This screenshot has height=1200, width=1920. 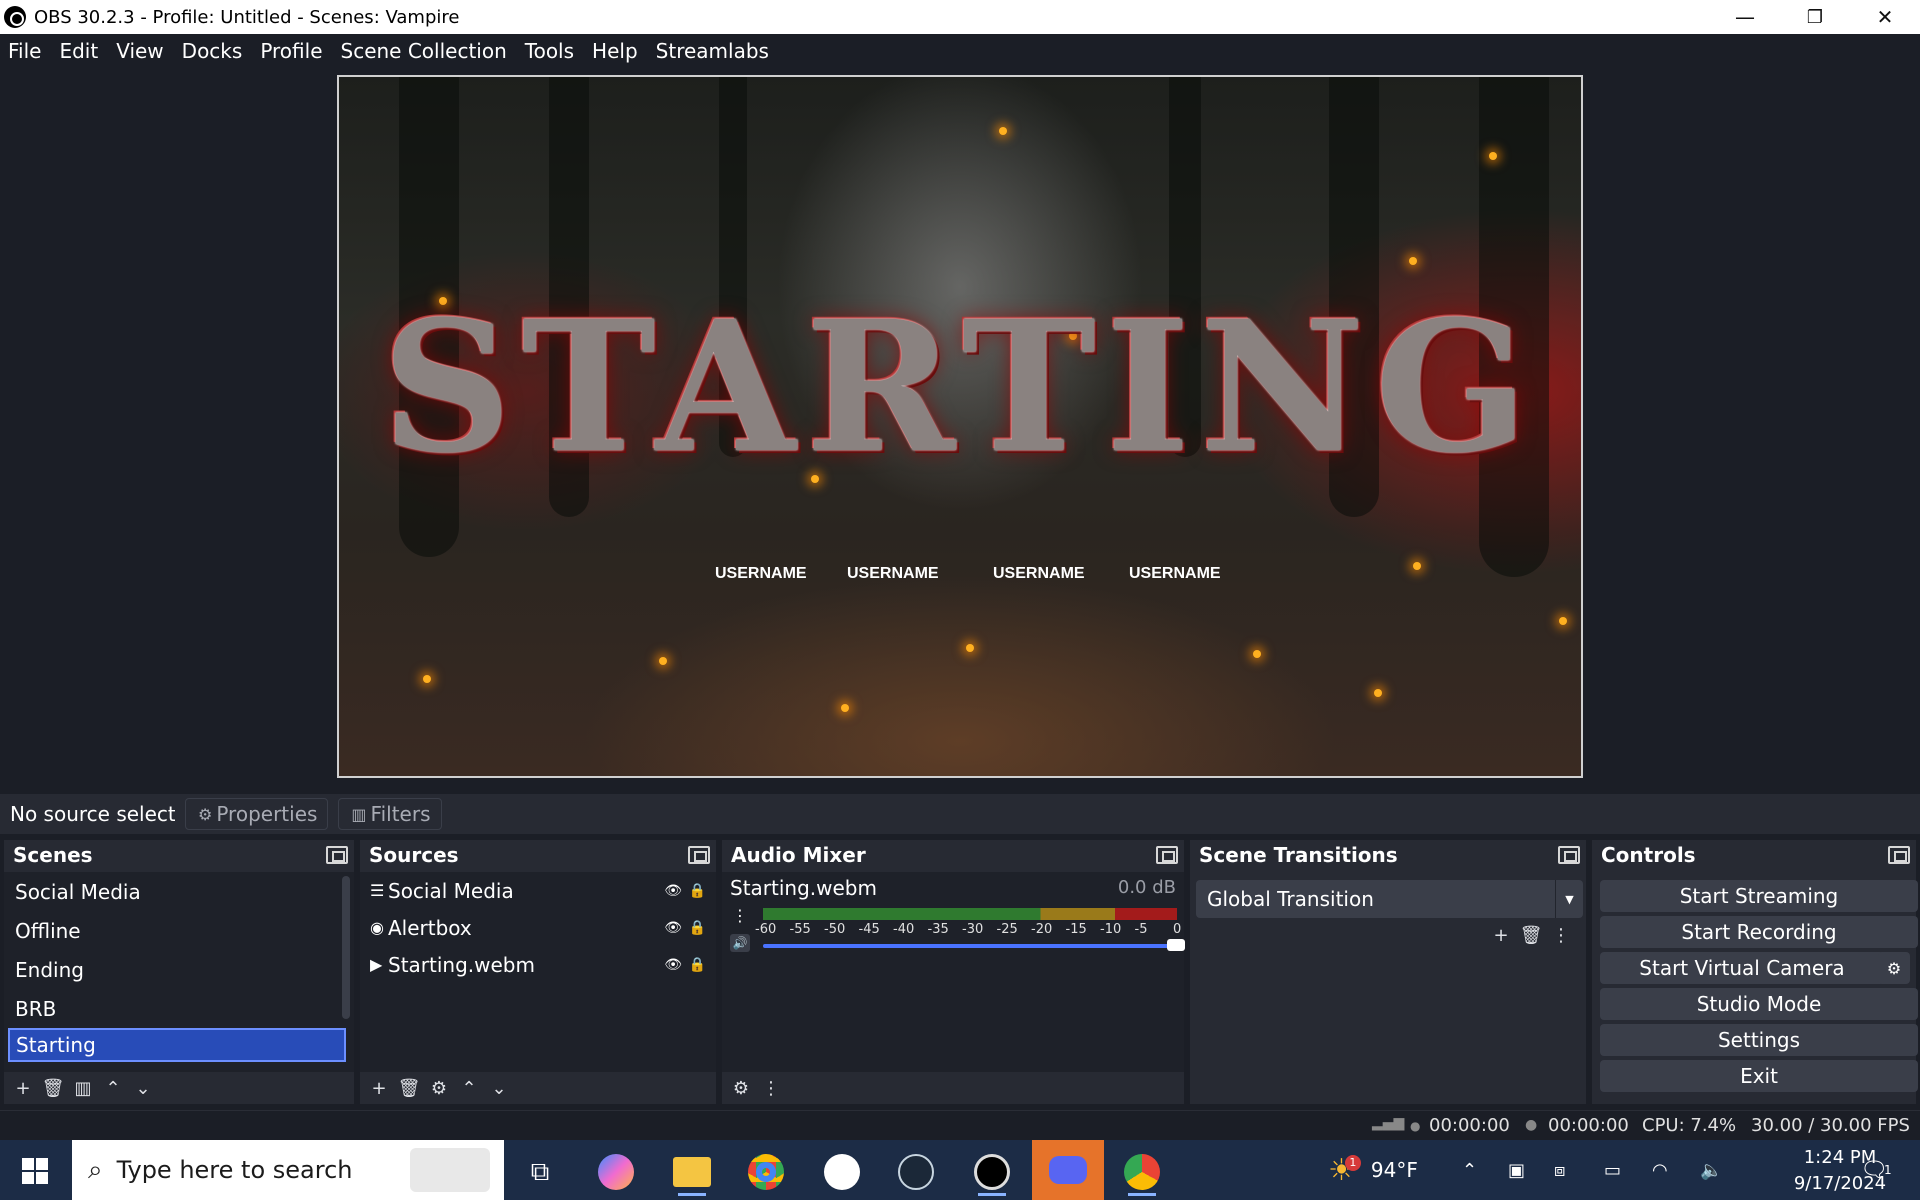 What do you see at coordinates (179, 1008) in the screenshot?
I see `scene-item-brb: BRB` at bounding box center [179, 1008].